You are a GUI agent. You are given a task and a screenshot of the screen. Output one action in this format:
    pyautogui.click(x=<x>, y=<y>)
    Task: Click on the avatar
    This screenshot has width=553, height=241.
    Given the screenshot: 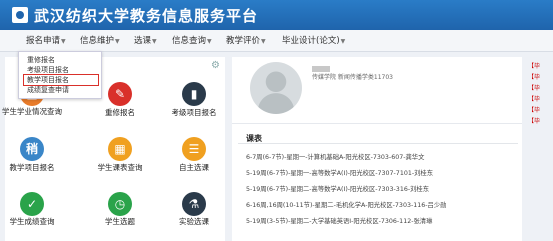 What is the action you would take?
    pyautogui.click(x=276, y=88)
    